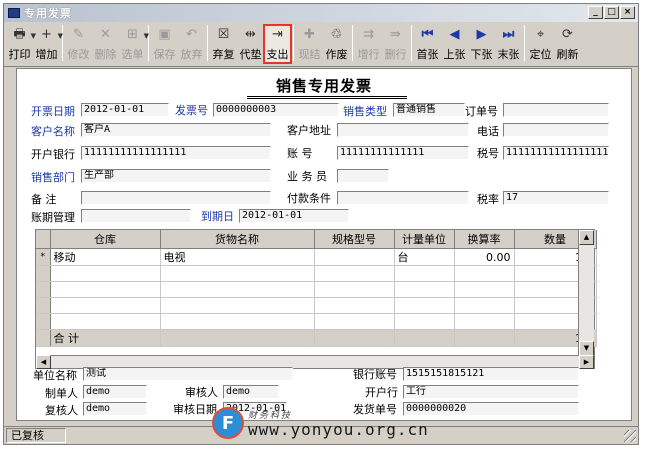  What do you see at coordinates (363, 176) in the screenshot?
I see `salesperson-field` at bounding box center [363, 176].